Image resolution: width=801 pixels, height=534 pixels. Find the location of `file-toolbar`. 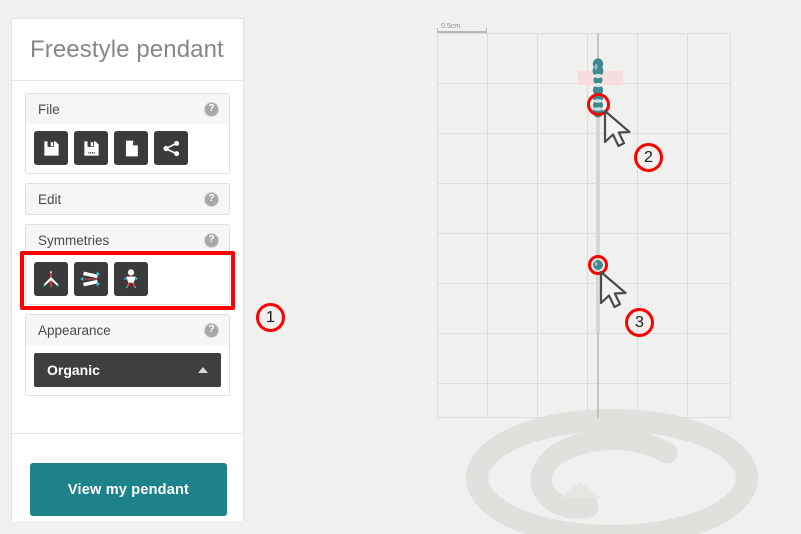

file-toolbar is located at coordinates (127, 148).